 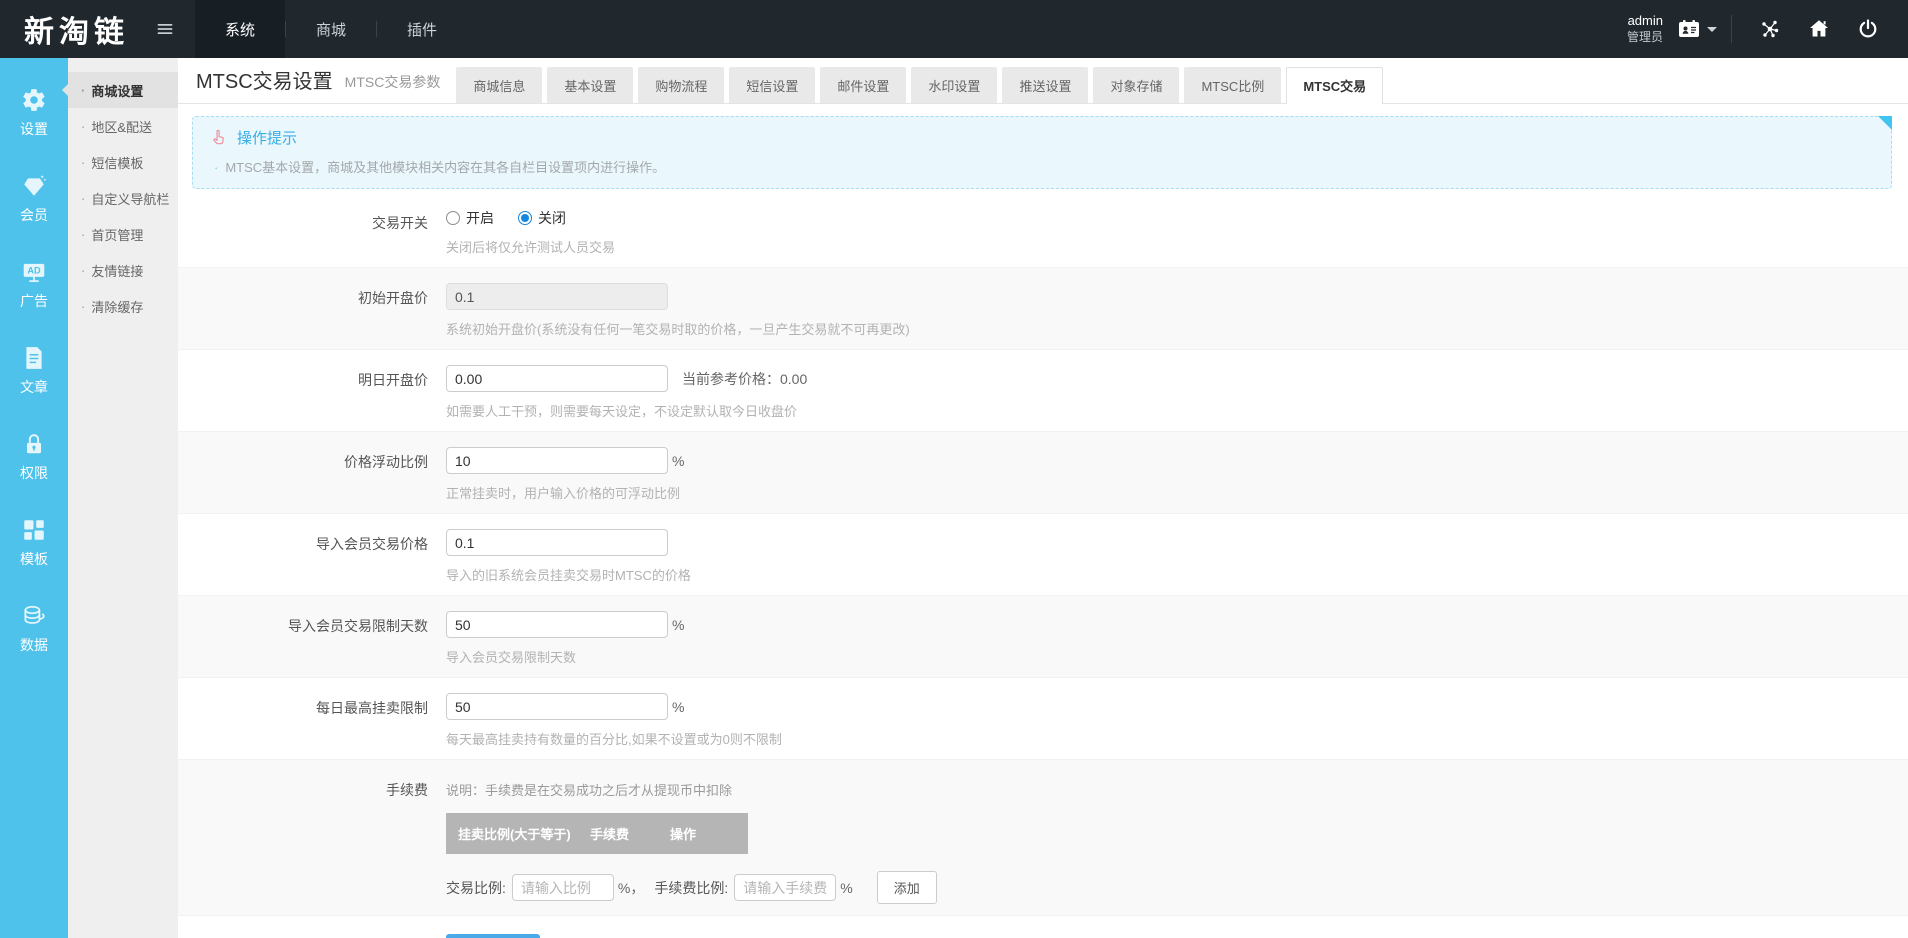 I want to click on fee-ratio-input, so click(x=562, y=887).